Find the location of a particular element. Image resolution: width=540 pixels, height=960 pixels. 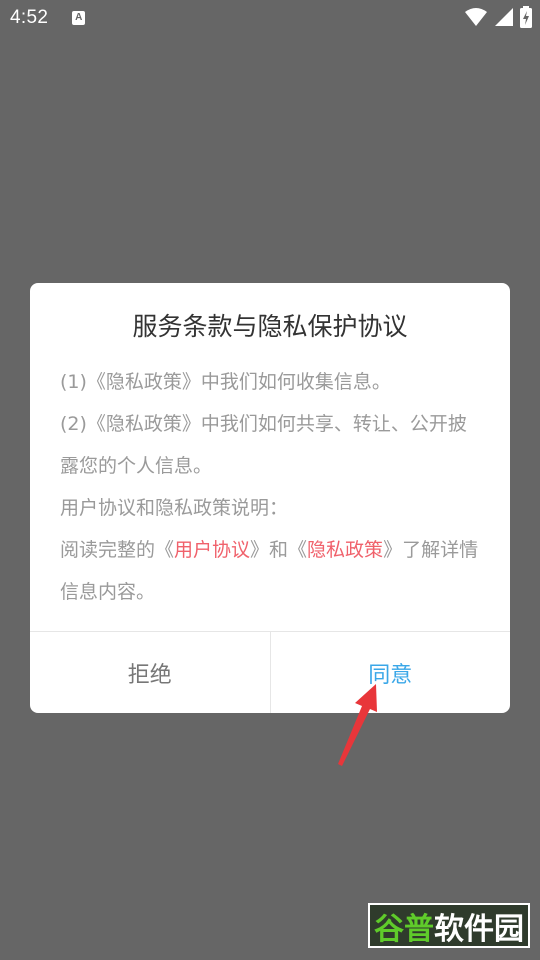

status-time: 4:52 is located at coordinates (29, 17).